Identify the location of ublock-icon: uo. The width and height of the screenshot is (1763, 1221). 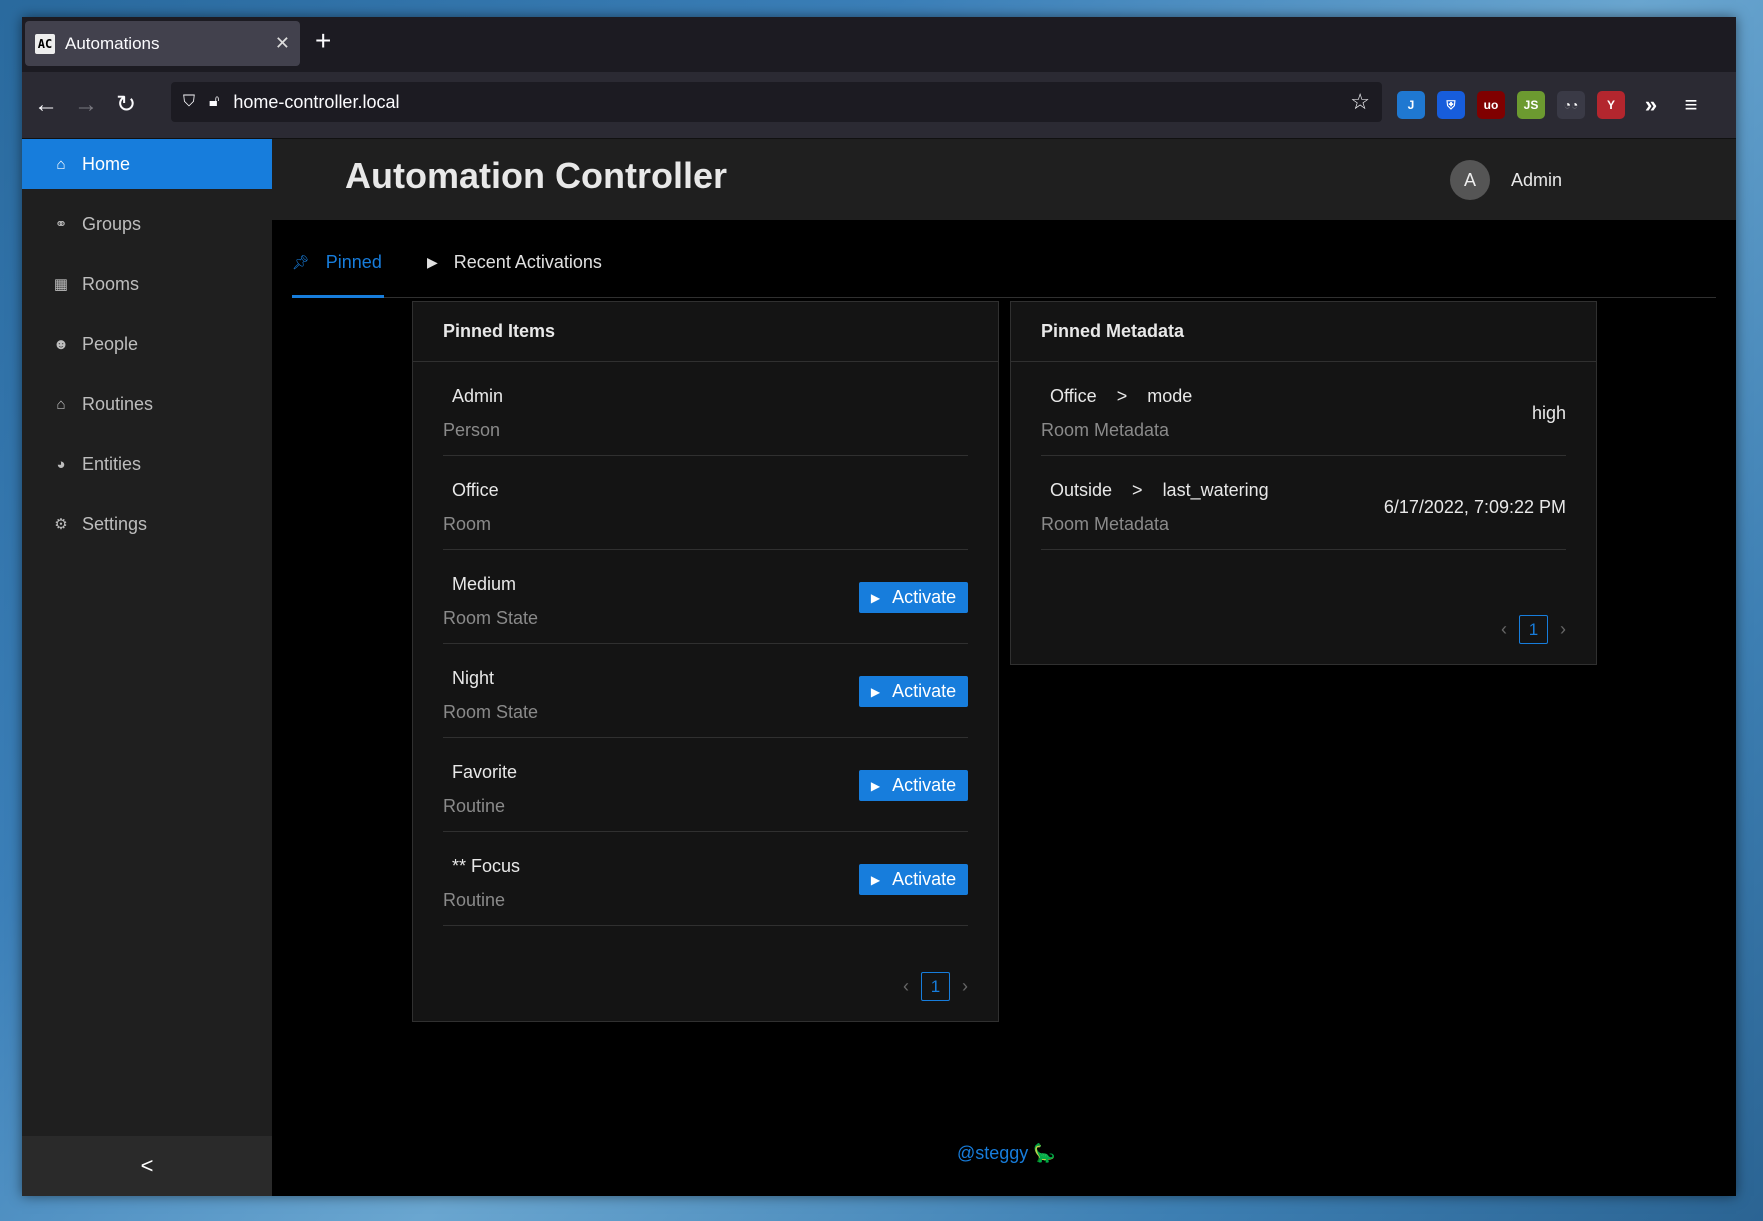
(1491, 105).